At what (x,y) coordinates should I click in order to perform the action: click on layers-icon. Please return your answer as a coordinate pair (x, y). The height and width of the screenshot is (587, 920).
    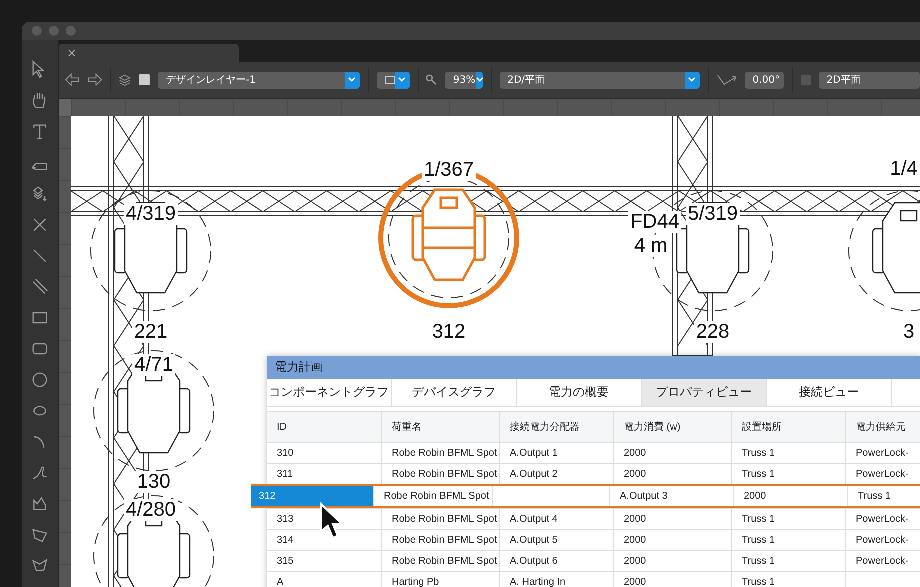
    Looking at the image, I should click on (125, 80).